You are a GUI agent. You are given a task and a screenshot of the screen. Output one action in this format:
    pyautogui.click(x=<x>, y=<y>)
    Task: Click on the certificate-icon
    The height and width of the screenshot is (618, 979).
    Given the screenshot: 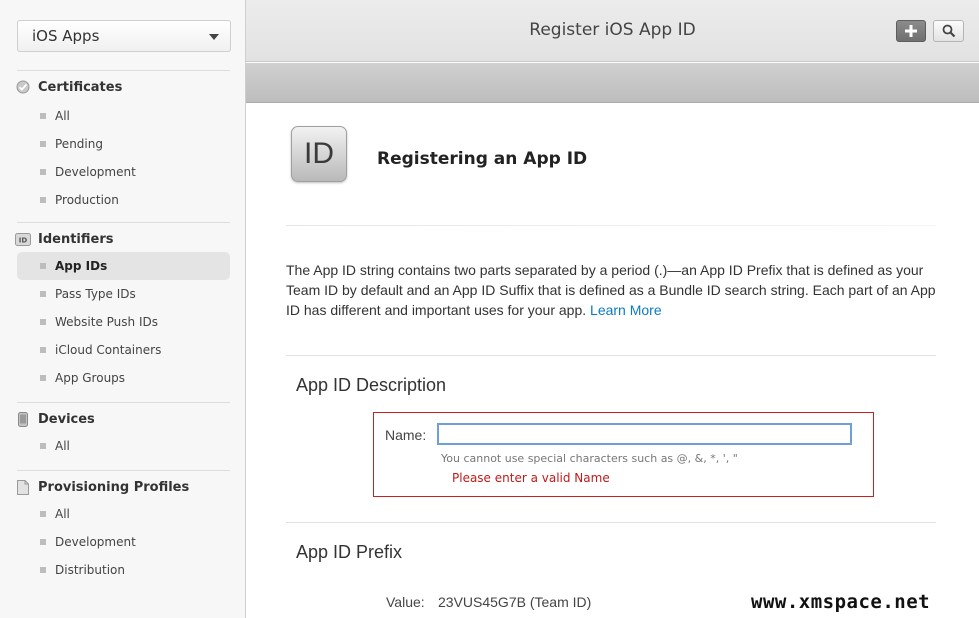 What is the action you would take?
    pyautogui.click(x=23, y=87)
    